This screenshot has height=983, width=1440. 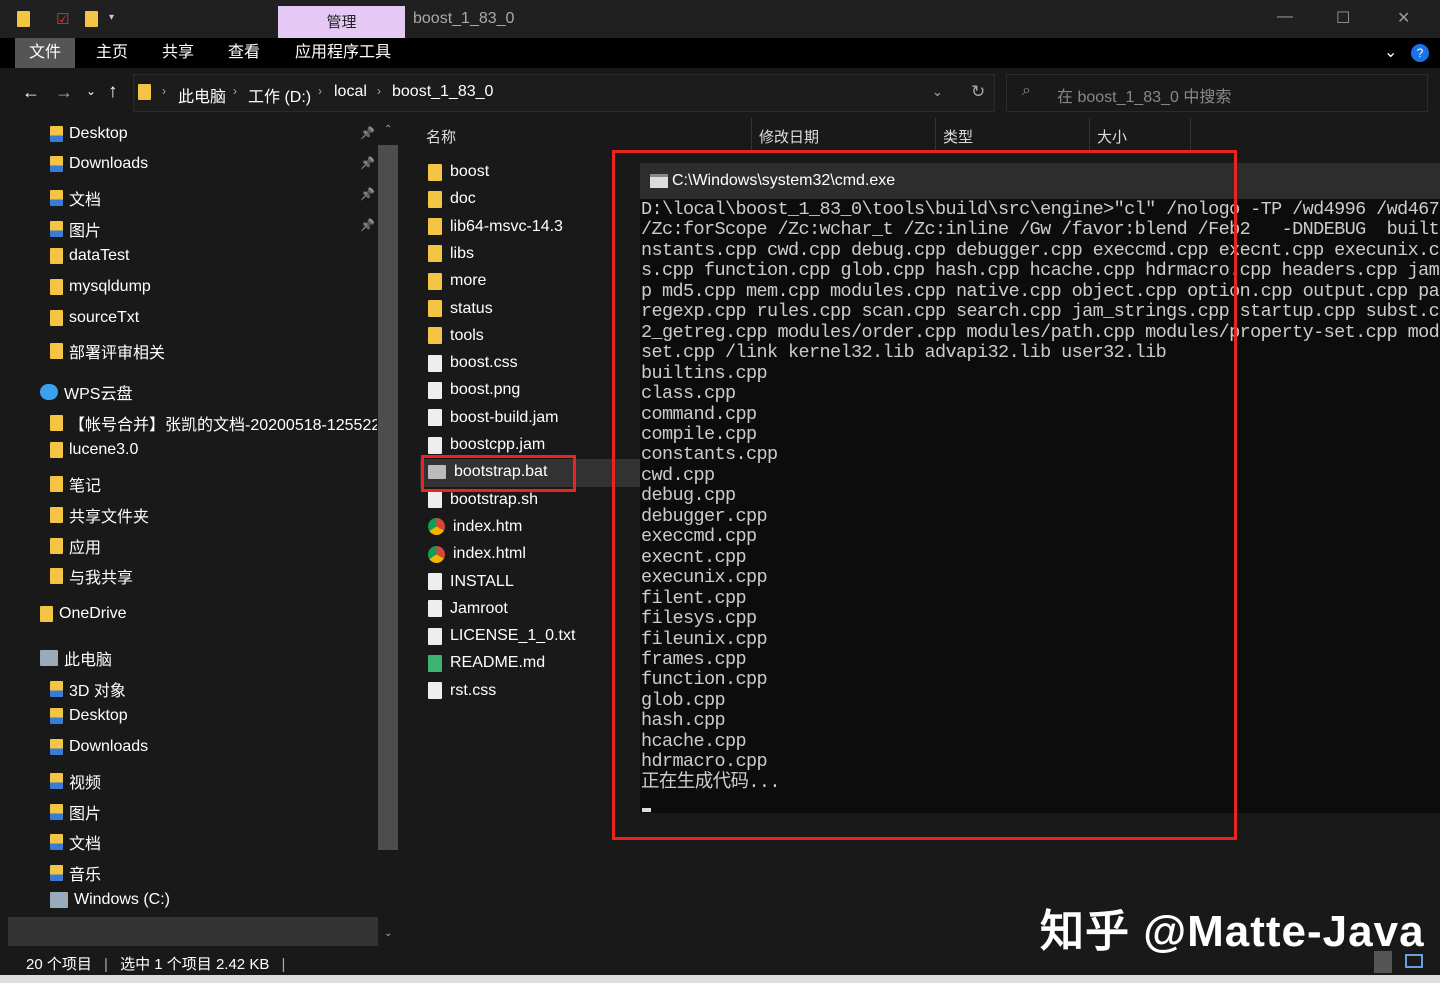 What do you see at coordinates (91, 19) in the screenshot?
I see `new-folder-icon` at bounding box center [91, 19].